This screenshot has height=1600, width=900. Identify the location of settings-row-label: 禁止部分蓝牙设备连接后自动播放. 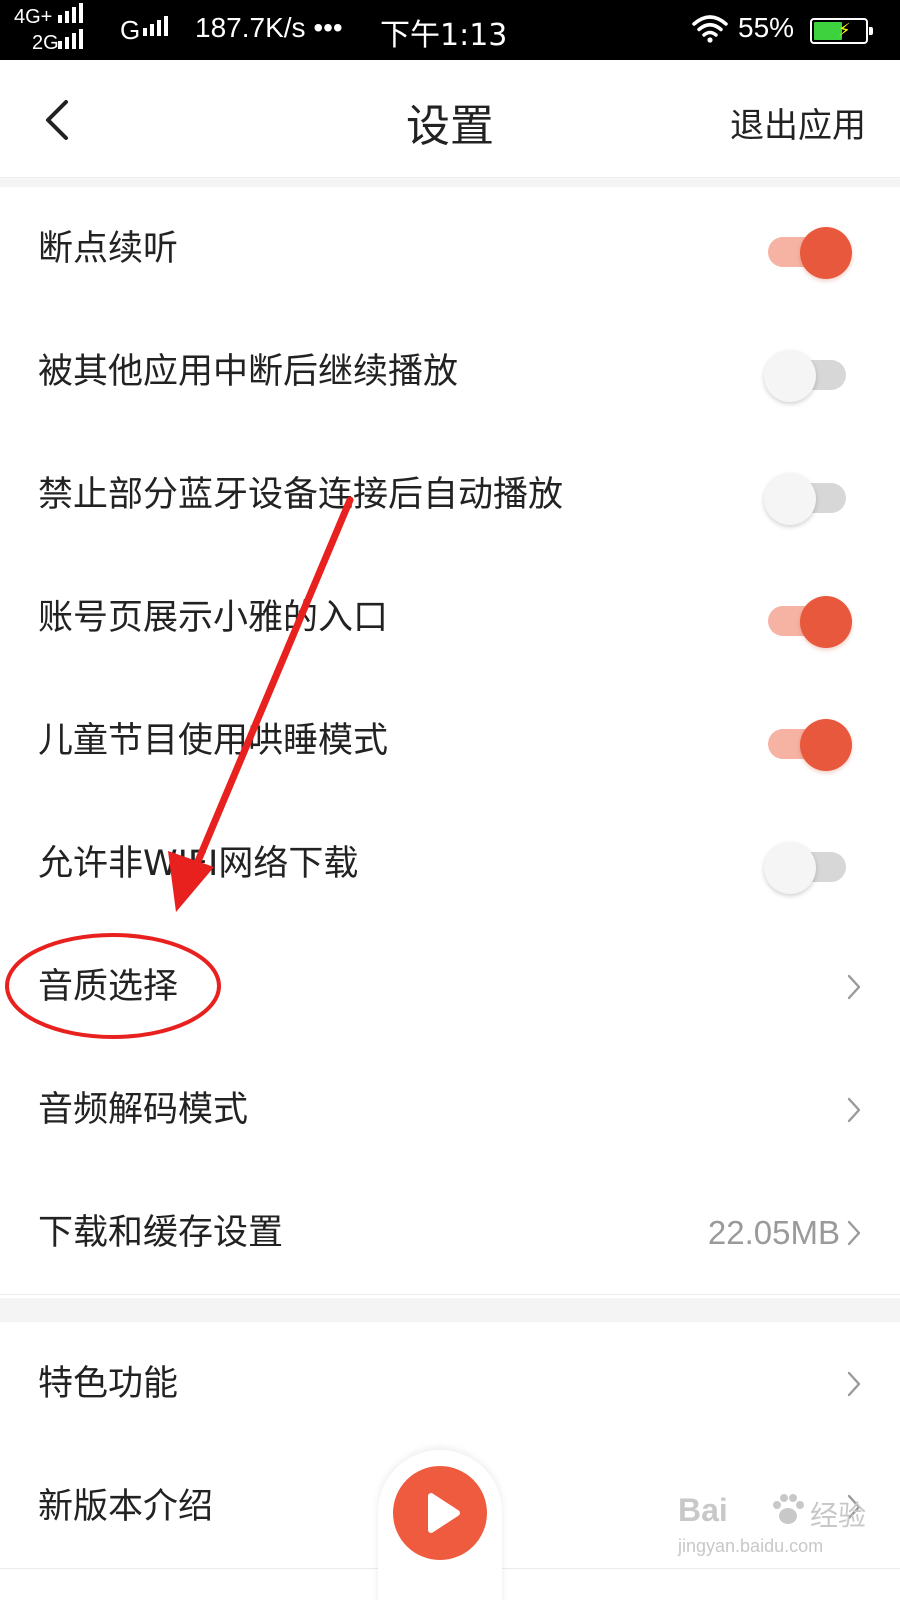
(301, 495).